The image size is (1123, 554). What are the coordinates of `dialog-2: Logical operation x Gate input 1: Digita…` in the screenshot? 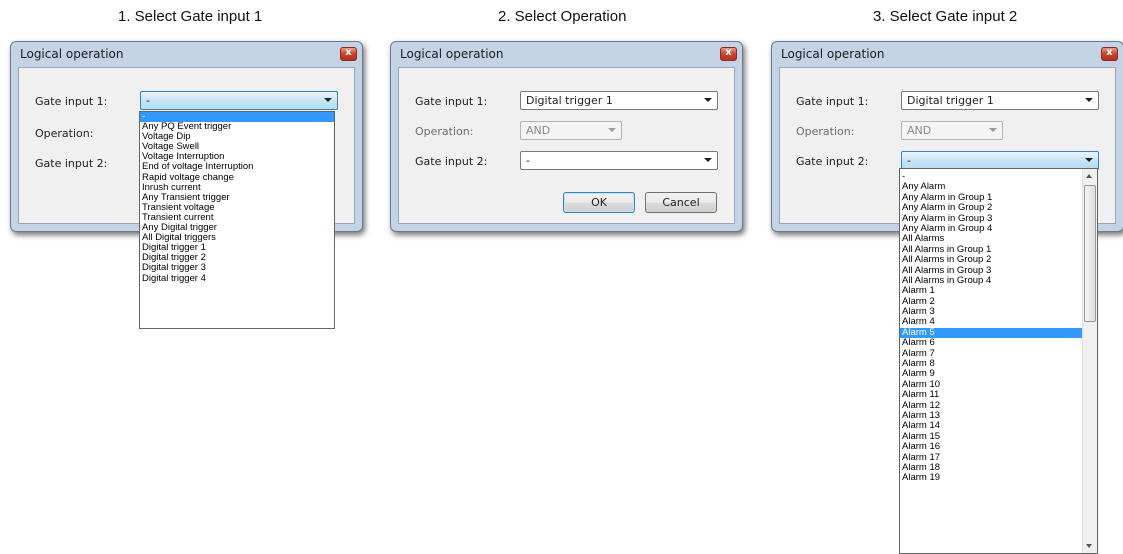 It's located at (566, 136).